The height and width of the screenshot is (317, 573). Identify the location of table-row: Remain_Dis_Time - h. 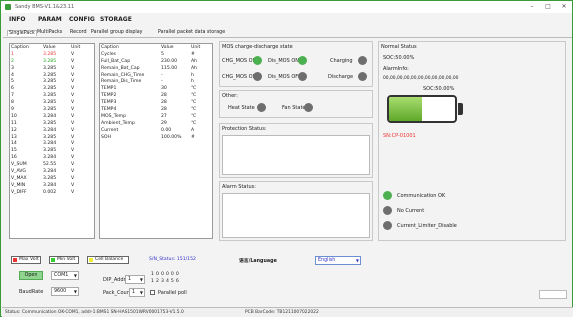
(156, 81).